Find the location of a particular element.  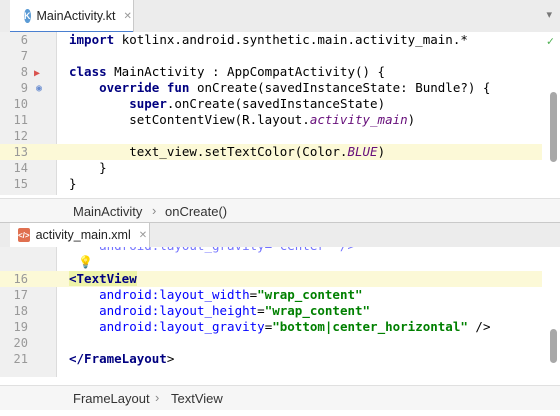

code-line: 17 android:layout_width="wrap_content" is located at coordinates (271, 295).